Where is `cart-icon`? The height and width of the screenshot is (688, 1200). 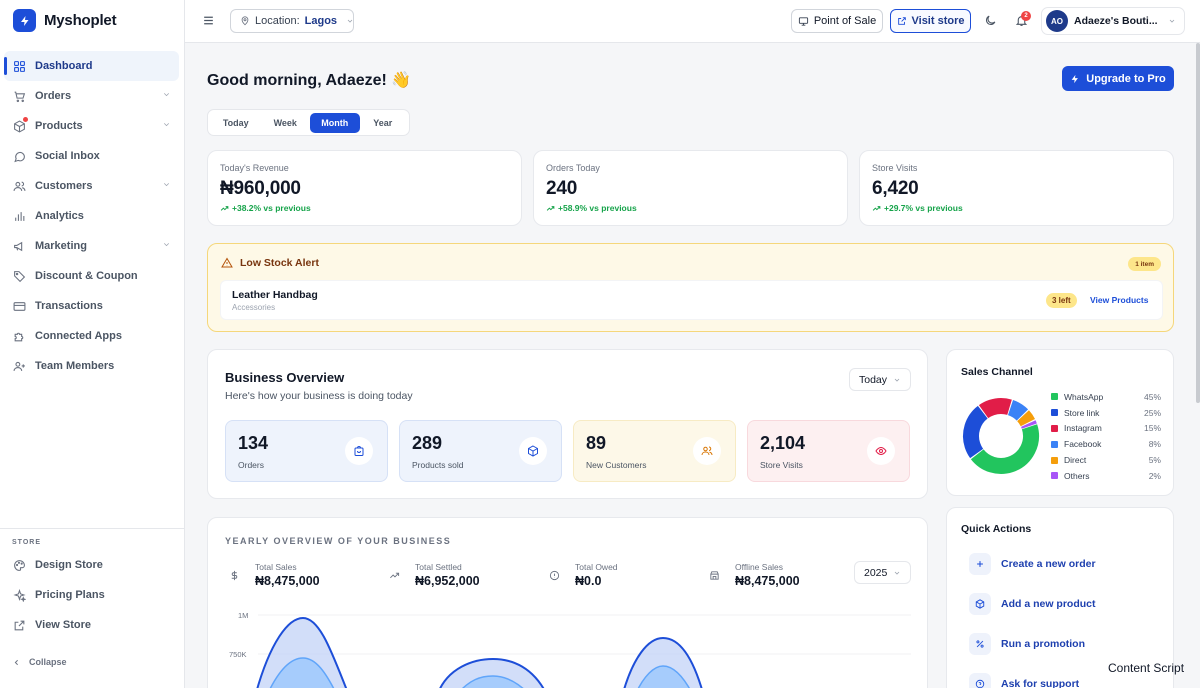
cart-icon is located at coordinates (19, 96).